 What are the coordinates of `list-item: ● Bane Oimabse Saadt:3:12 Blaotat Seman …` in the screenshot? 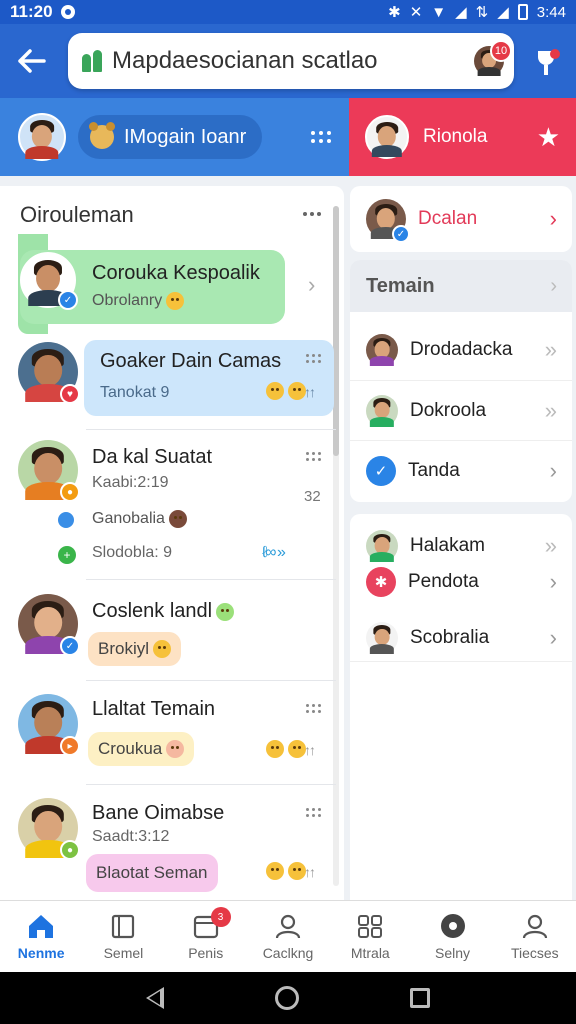 It's located at (167, 842).